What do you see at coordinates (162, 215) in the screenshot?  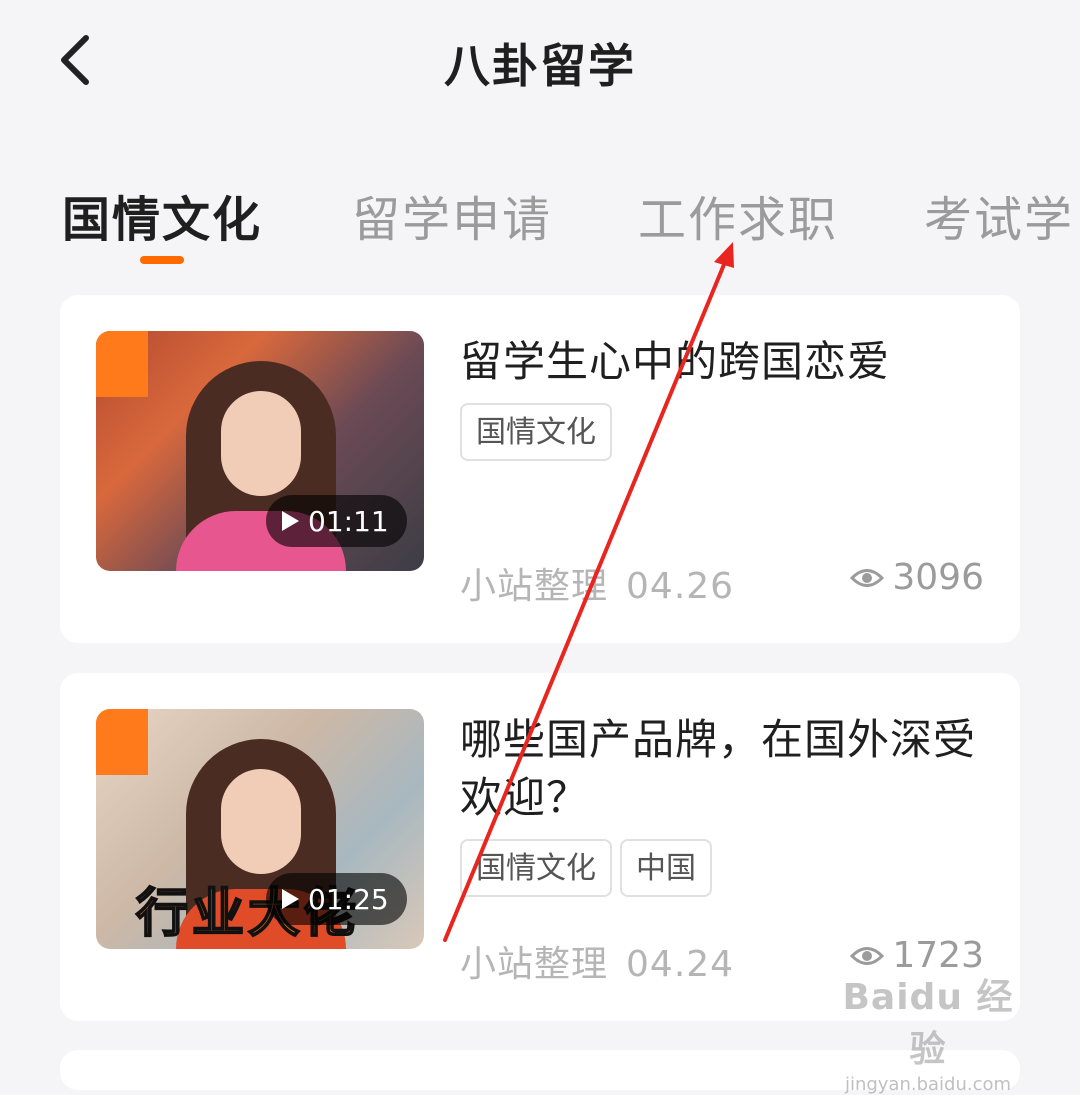 I see `tab-national-culture: 国情文化` at bounding box center [162, 215].